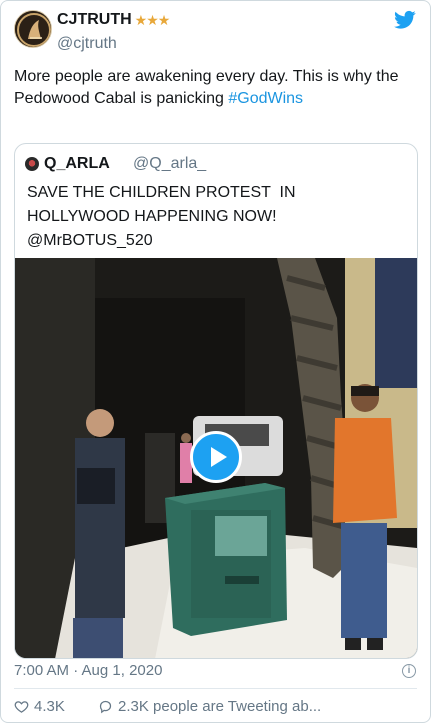 This screenshot has height=723, width=431. I want to click on author-display-name: CJTRUTH ★★★, so click(114, 20).